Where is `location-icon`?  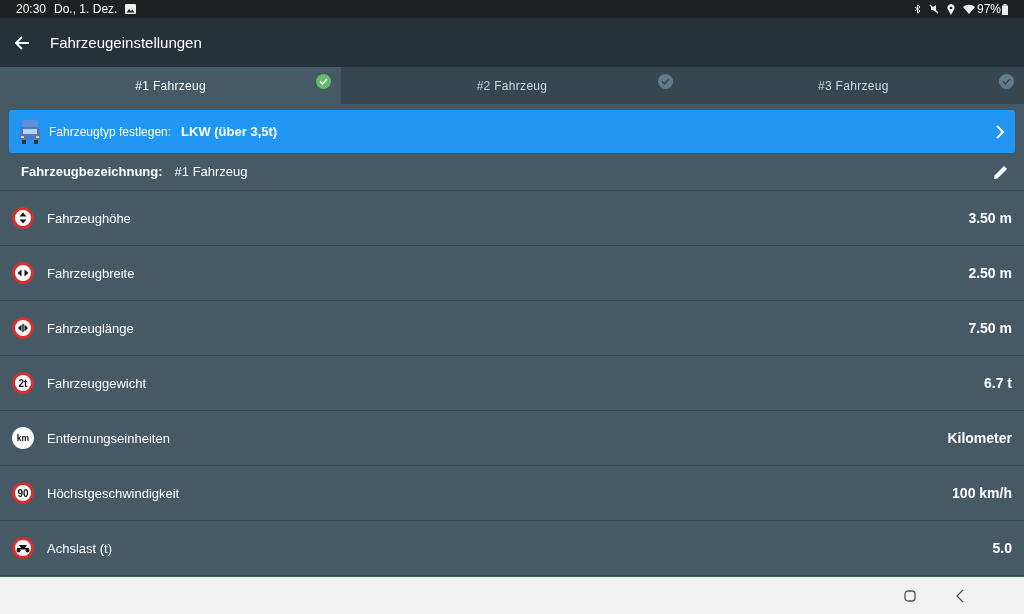
location-icon is located at coordinates (950, 9).